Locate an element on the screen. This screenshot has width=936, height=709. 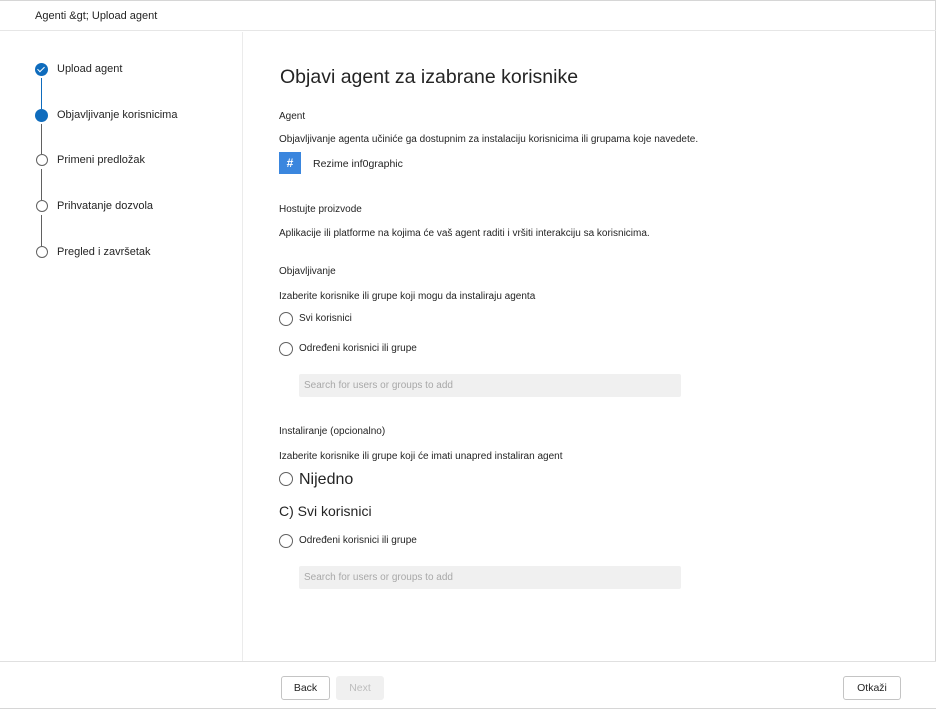
radio-label: Nijedno is located at coordinates (326, 479).